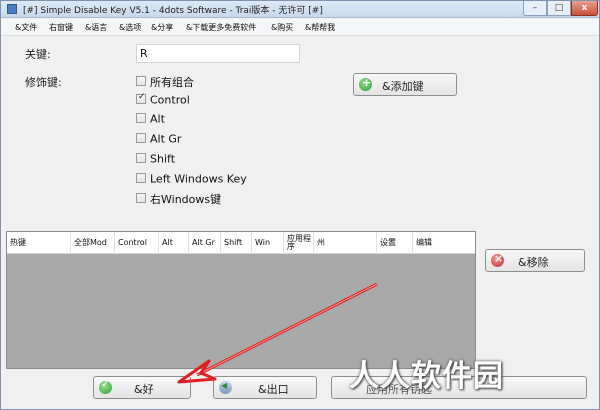  Describe the element at coordinates (105, 386) in the screenshot. I see `checkmark-icon` at that location.